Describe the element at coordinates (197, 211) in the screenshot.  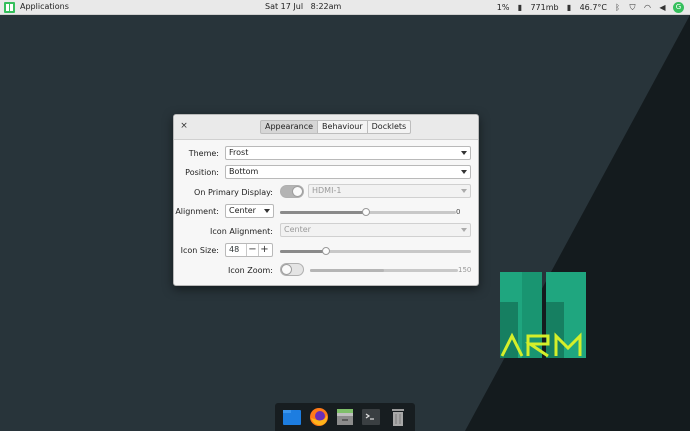
I see `alignment-label: Alignment:` at that location.